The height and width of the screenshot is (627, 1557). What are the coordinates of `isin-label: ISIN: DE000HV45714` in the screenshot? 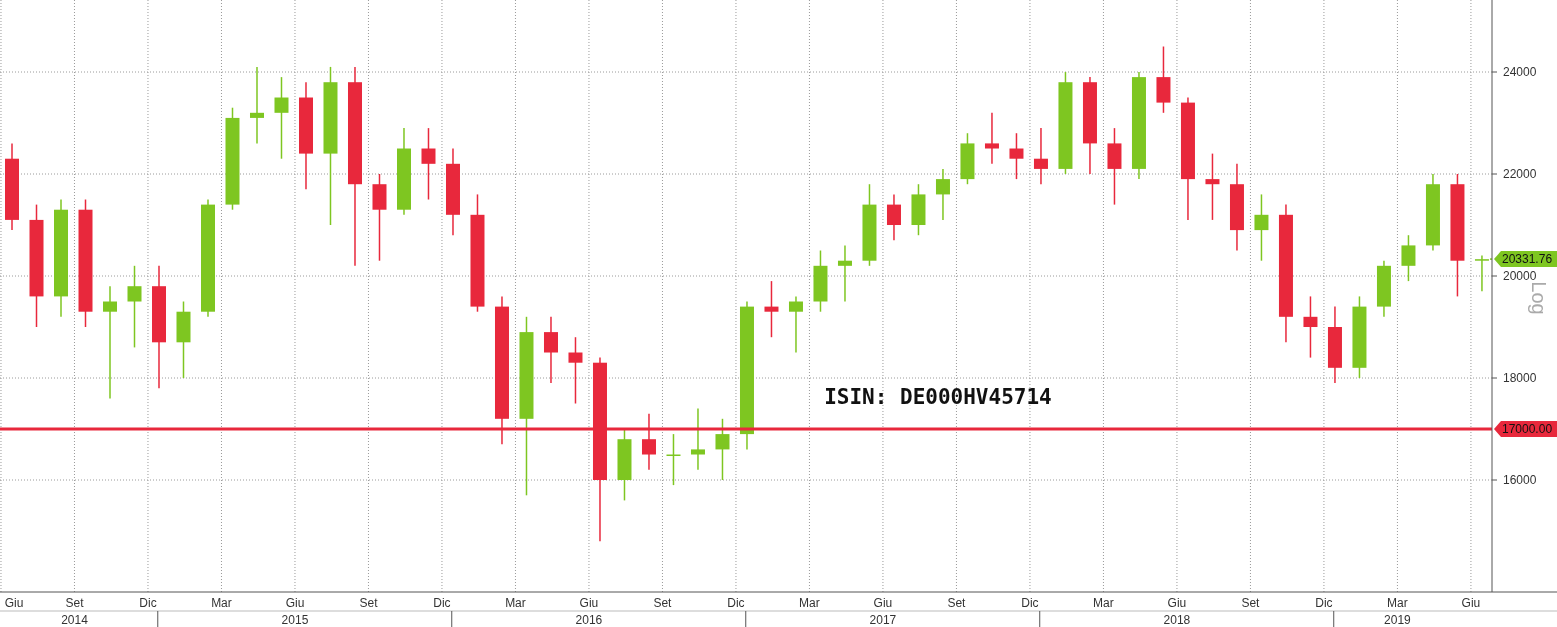 It's located at (938, 396).